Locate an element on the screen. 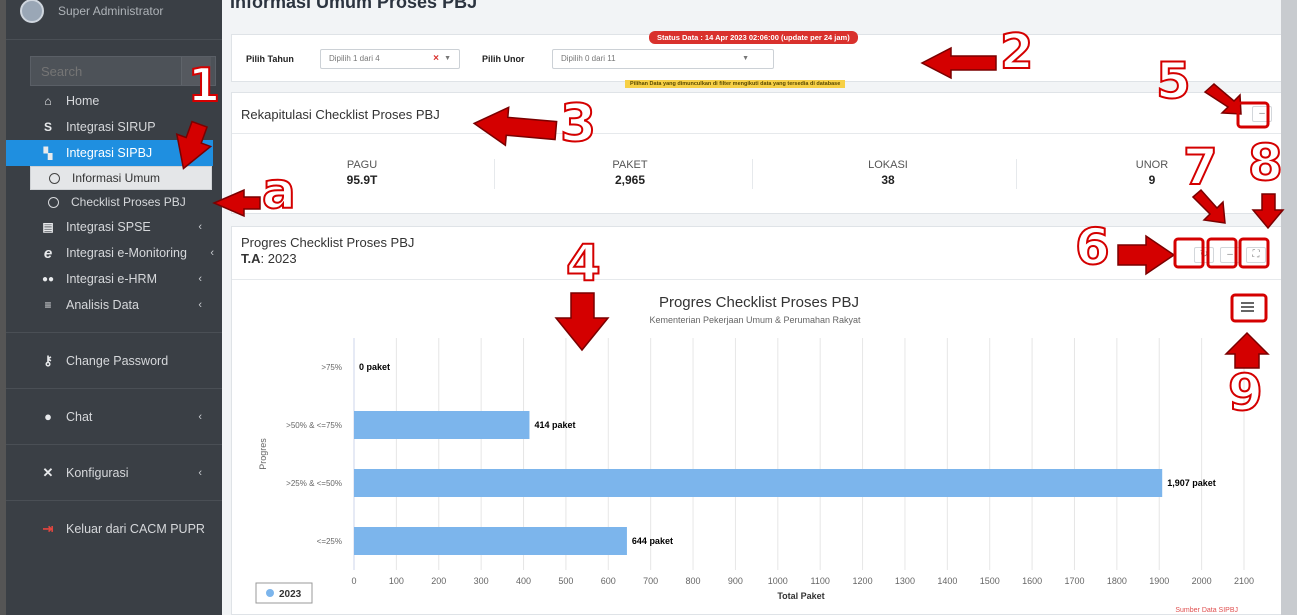 The image size is (1313, 615). annotation-label-1: 1 is located at coordinates (204, 85).